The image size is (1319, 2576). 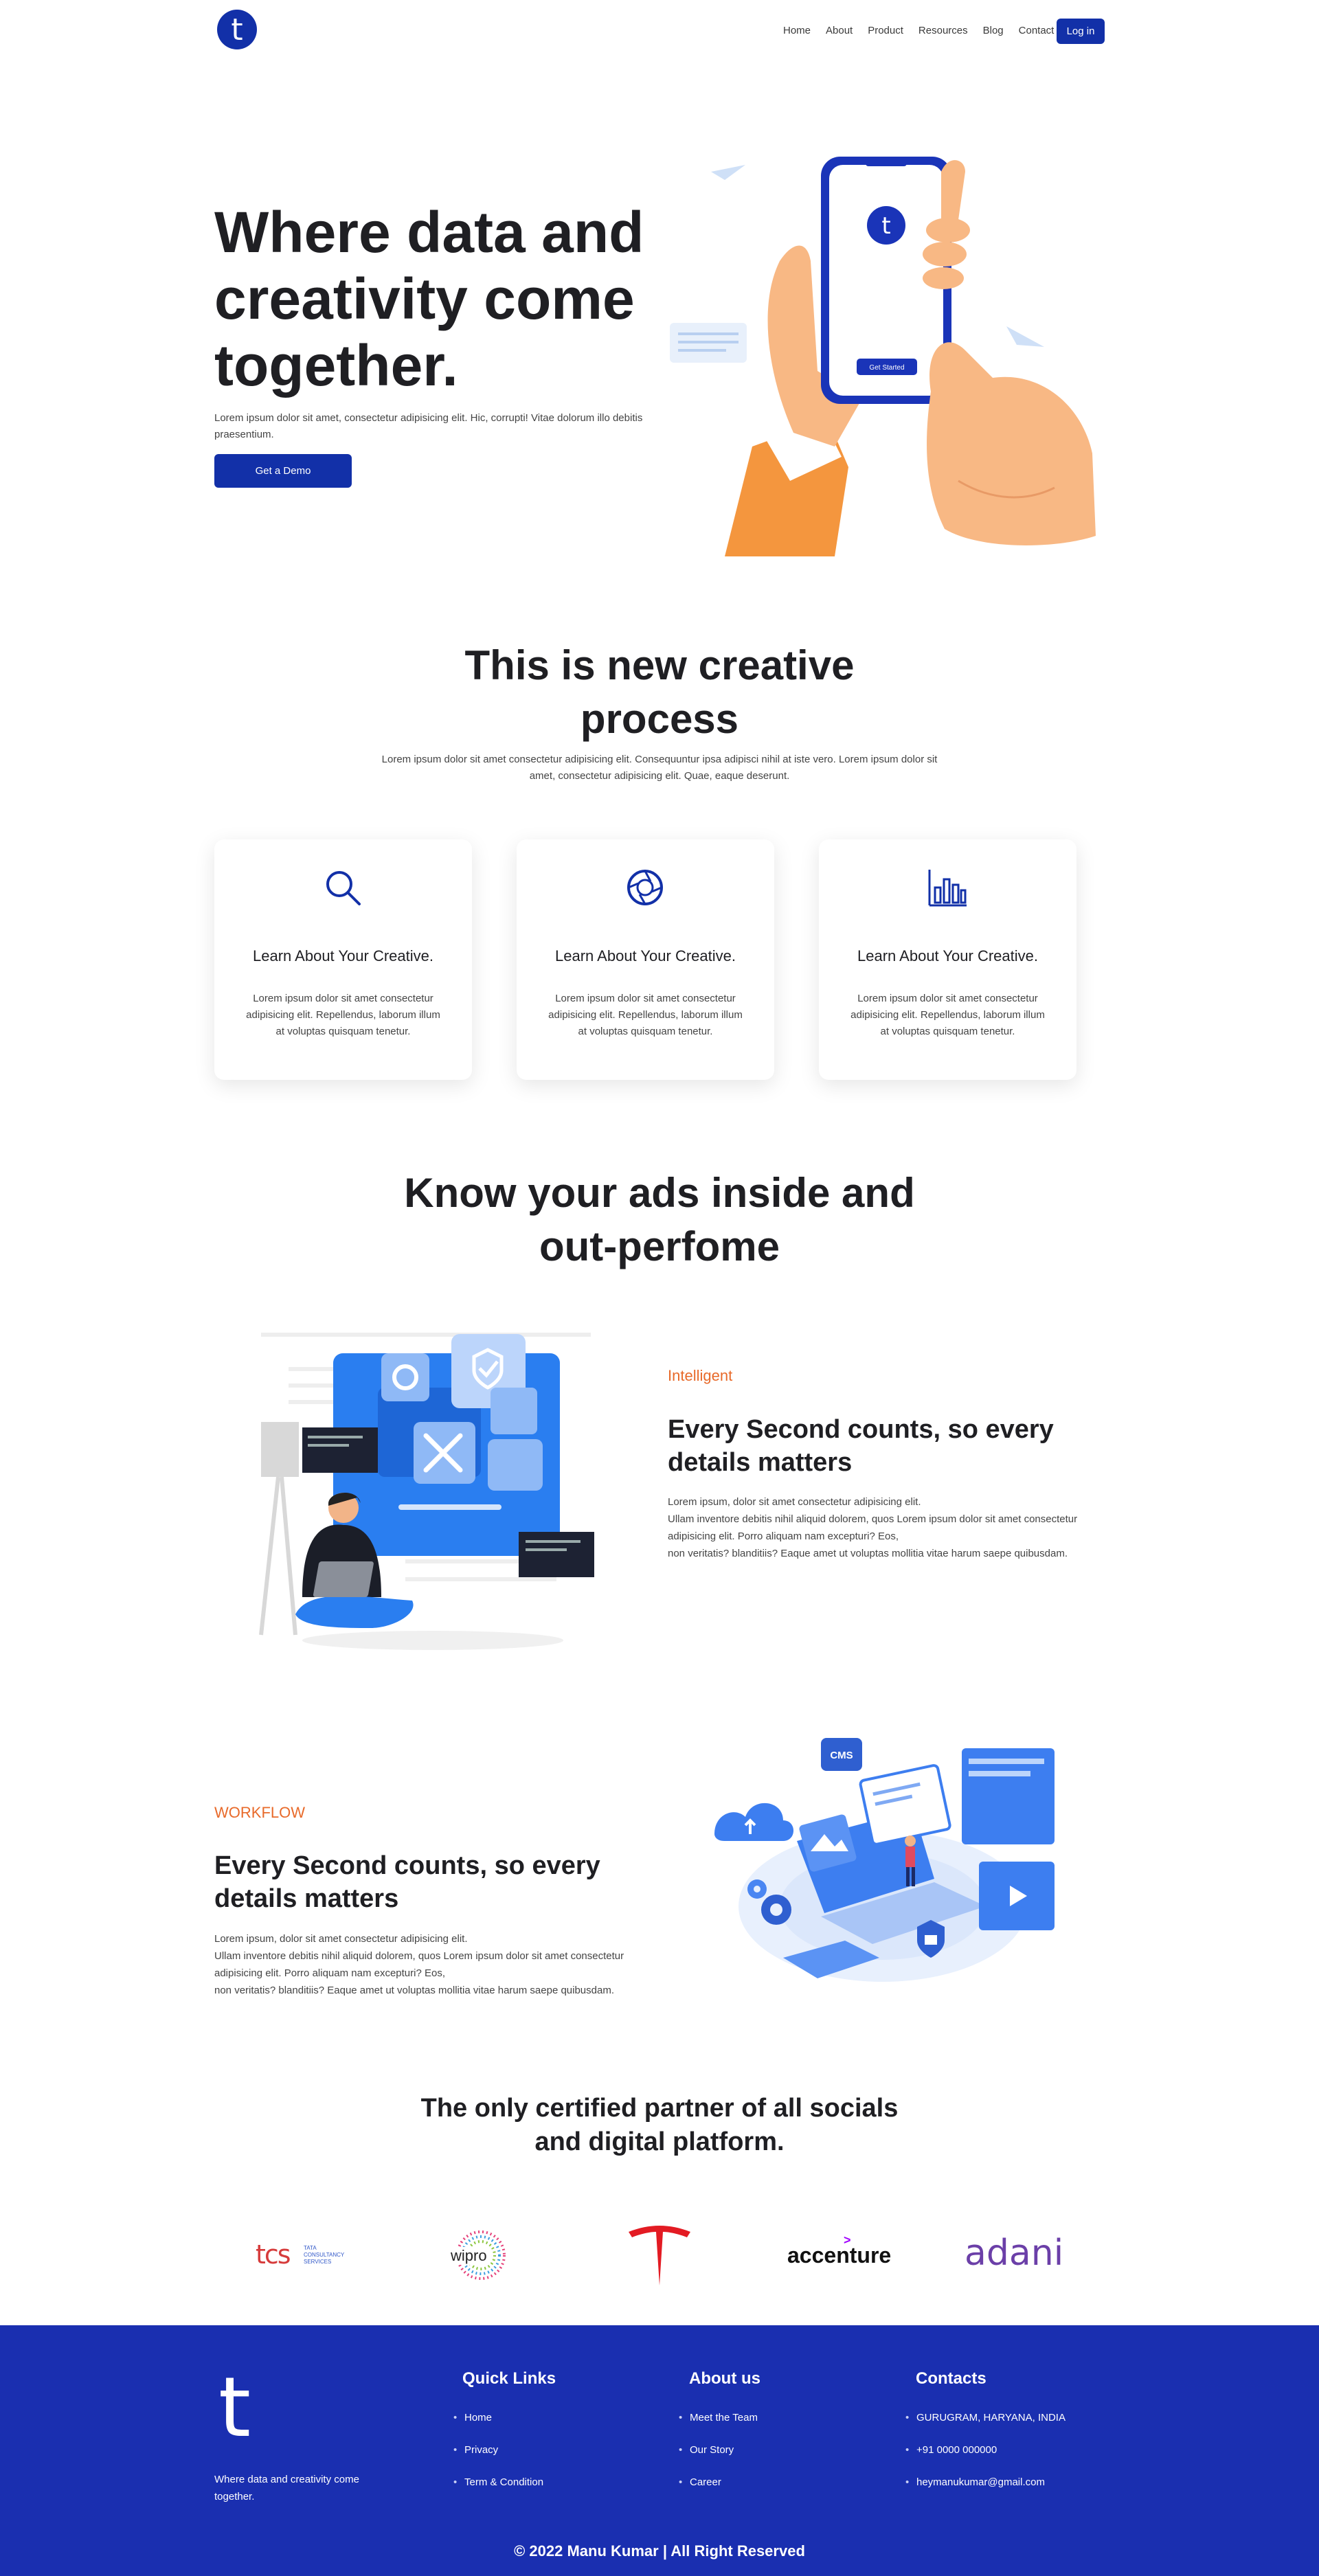 What do you see at coordinates (1014, 2253) in the screenshot?
I see `adani-logo: adani` at bounding box center [1014, 2253].